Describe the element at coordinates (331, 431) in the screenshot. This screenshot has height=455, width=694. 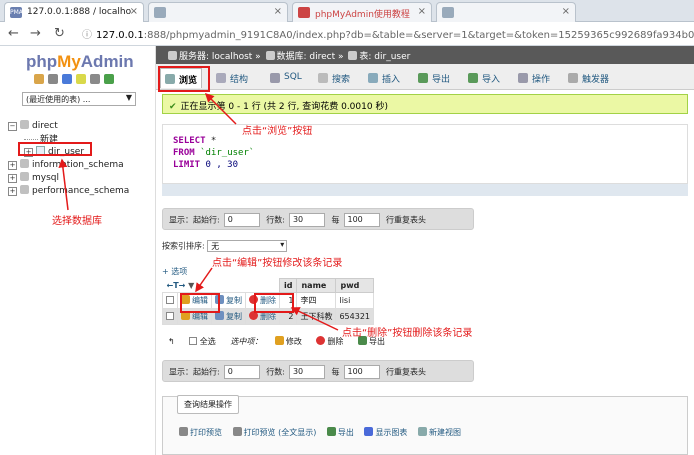
I see `export-icon` at that location.